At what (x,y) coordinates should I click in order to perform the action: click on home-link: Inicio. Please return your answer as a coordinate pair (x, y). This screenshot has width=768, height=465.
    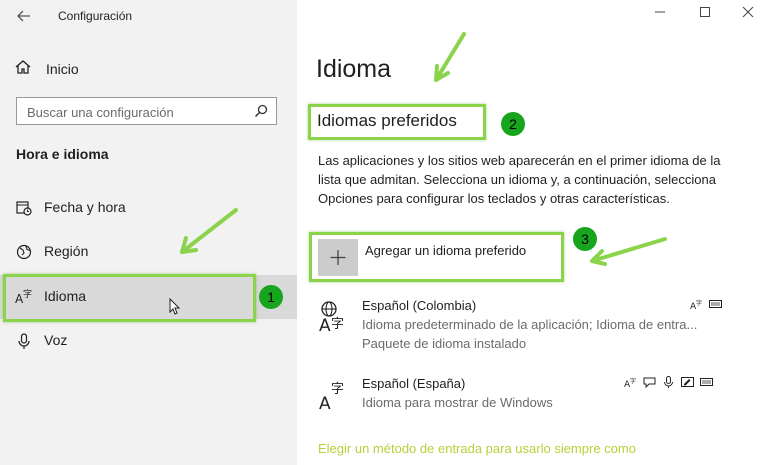
    Looking at the image, I should click on (46, 69).